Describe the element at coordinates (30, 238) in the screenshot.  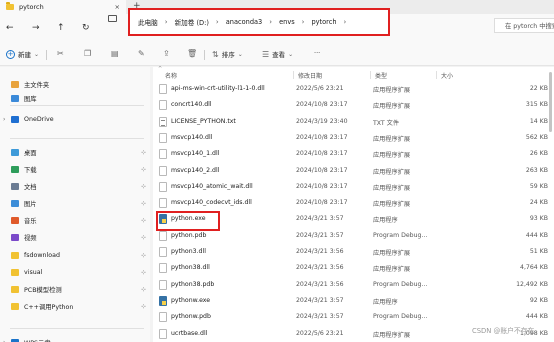
I see `sidebar-item-label: 视频` at that location.